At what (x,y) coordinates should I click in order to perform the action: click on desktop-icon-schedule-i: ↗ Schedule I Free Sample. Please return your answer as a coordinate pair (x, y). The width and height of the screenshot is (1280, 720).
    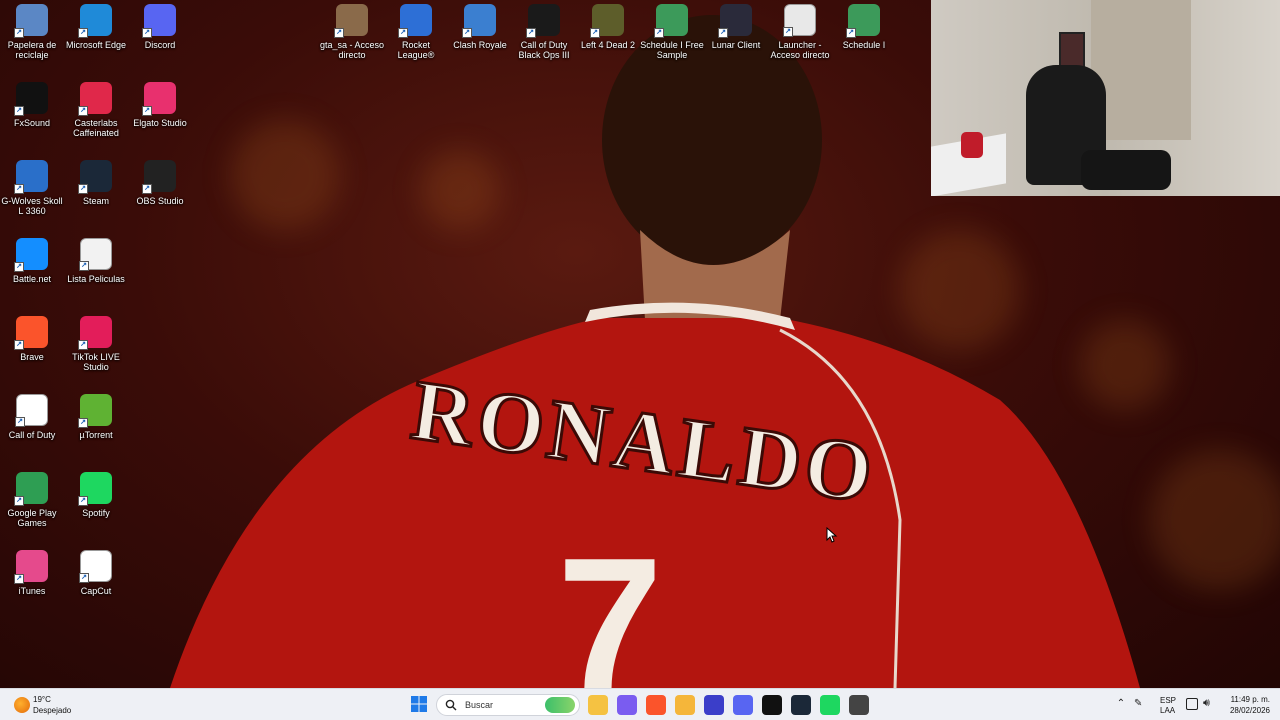
    Looking at the image, I should click on (672, 38).